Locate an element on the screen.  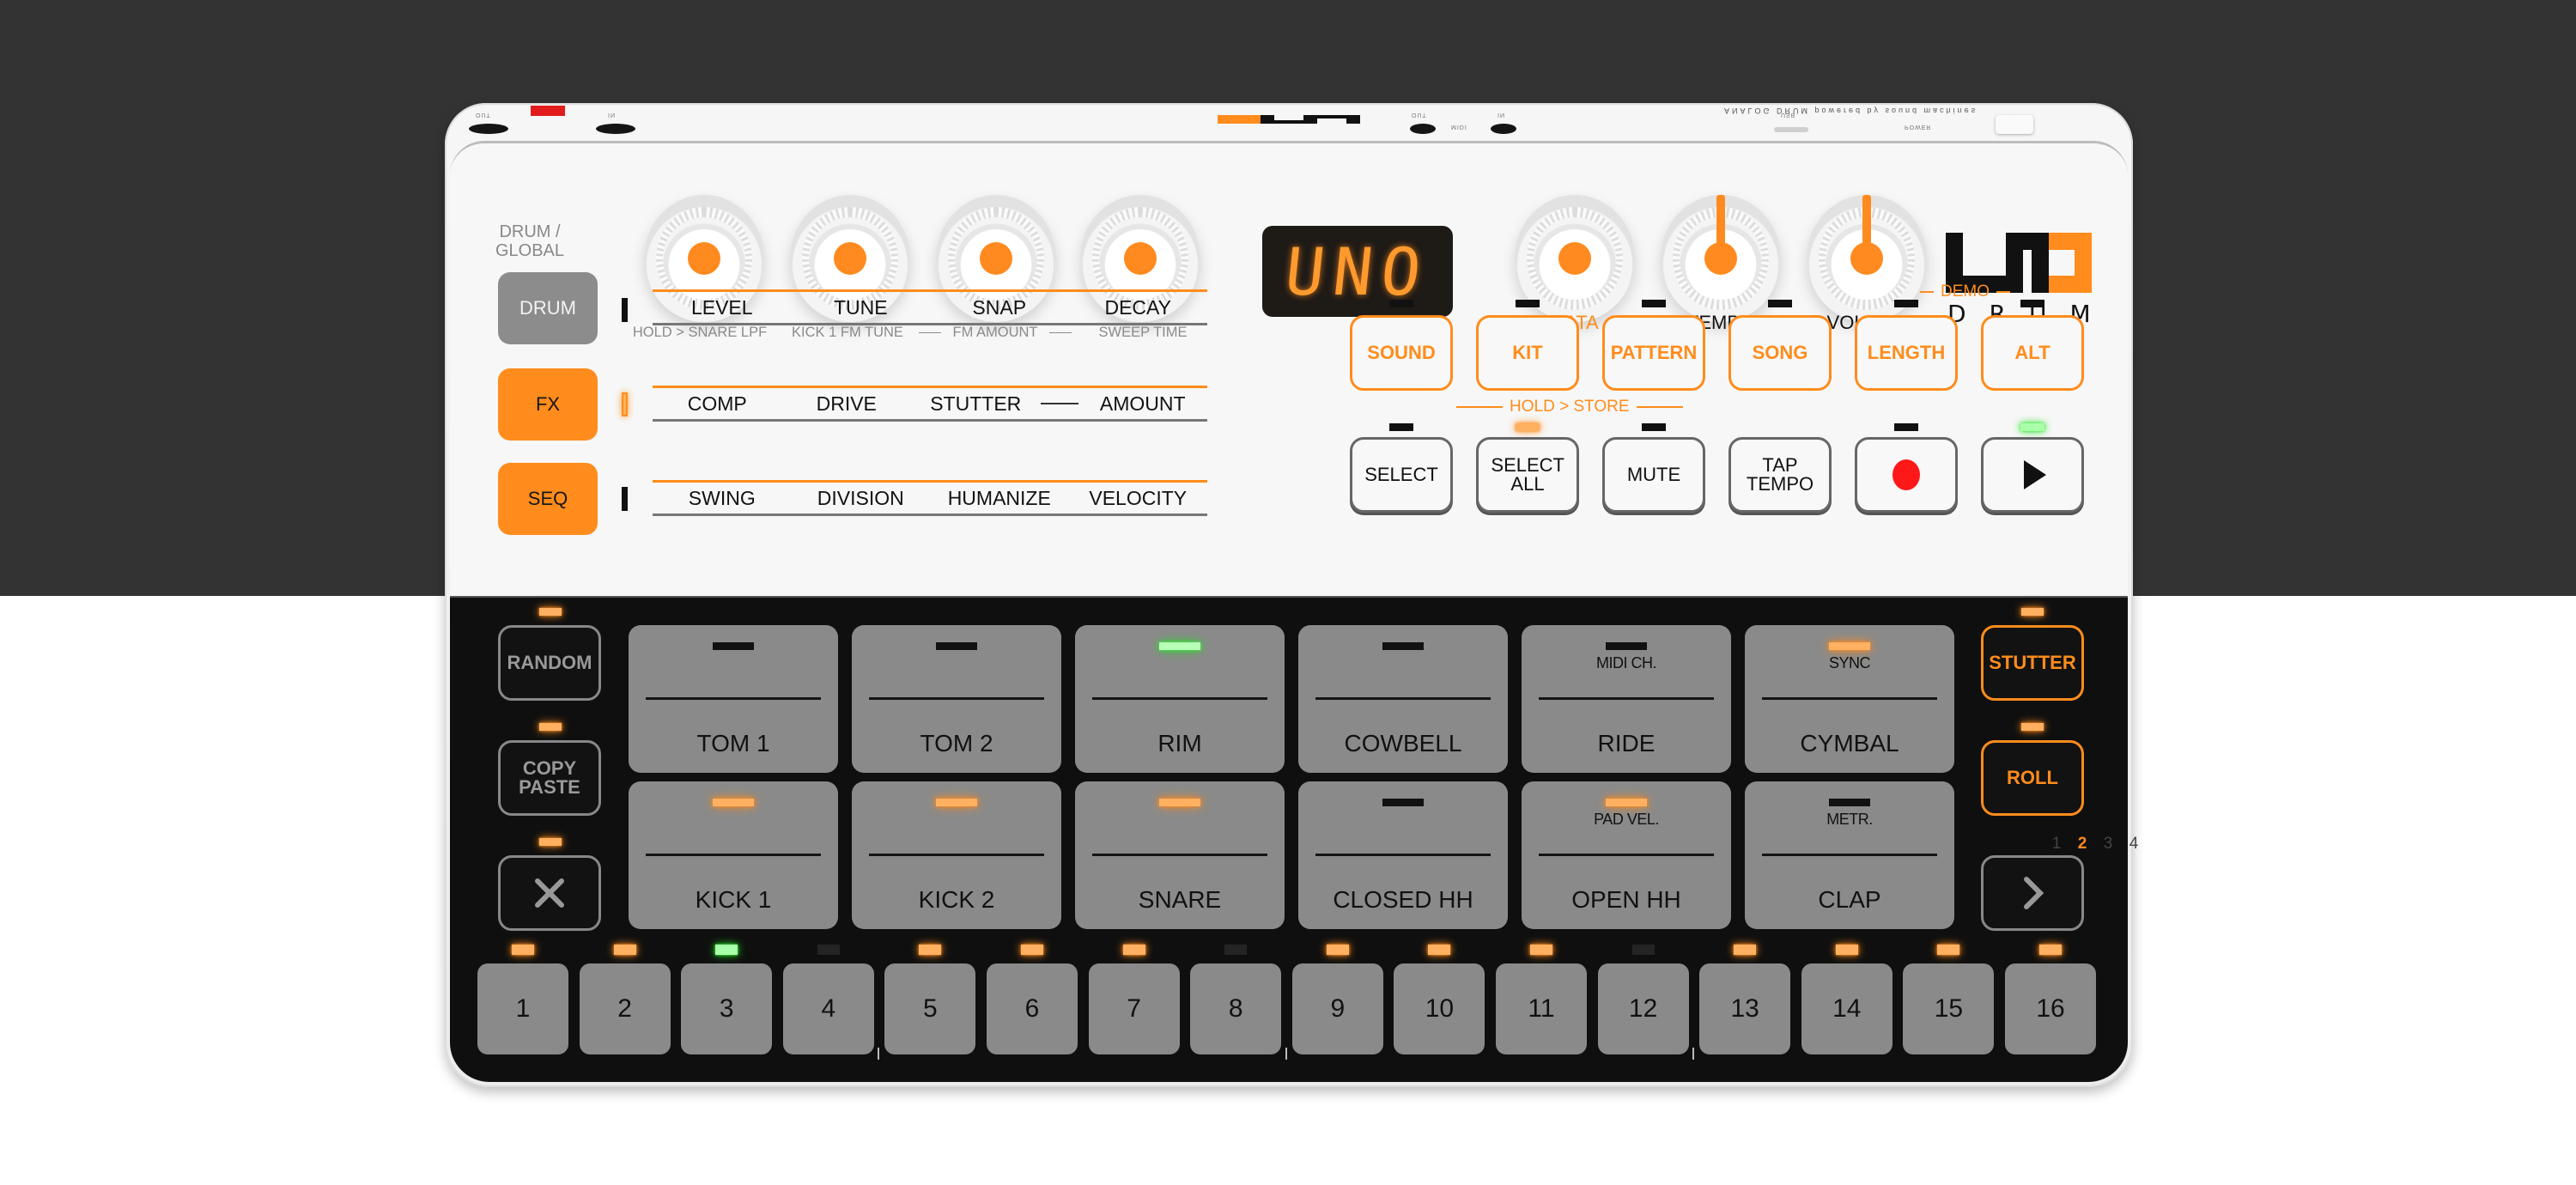
drum-pad: KICK 2 is located at coordinates (957, 855).